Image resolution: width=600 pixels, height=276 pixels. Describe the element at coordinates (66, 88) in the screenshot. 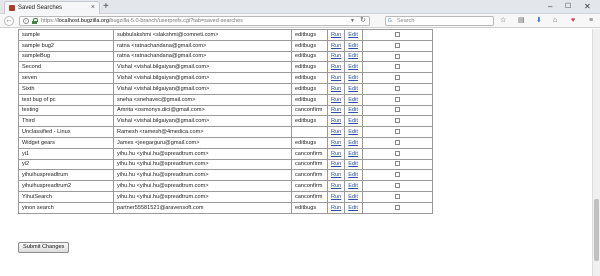

I see `search-name: Sixth` at that location.